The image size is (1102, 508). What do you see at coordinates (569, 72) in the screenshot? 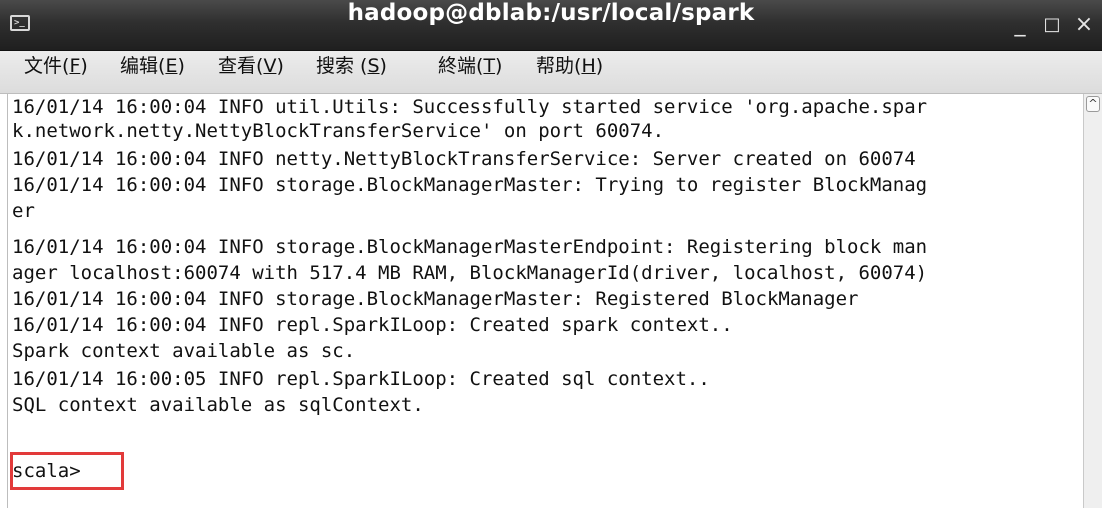
I see `menu-help: 帮助(H)` at bounding box center [569, 72].